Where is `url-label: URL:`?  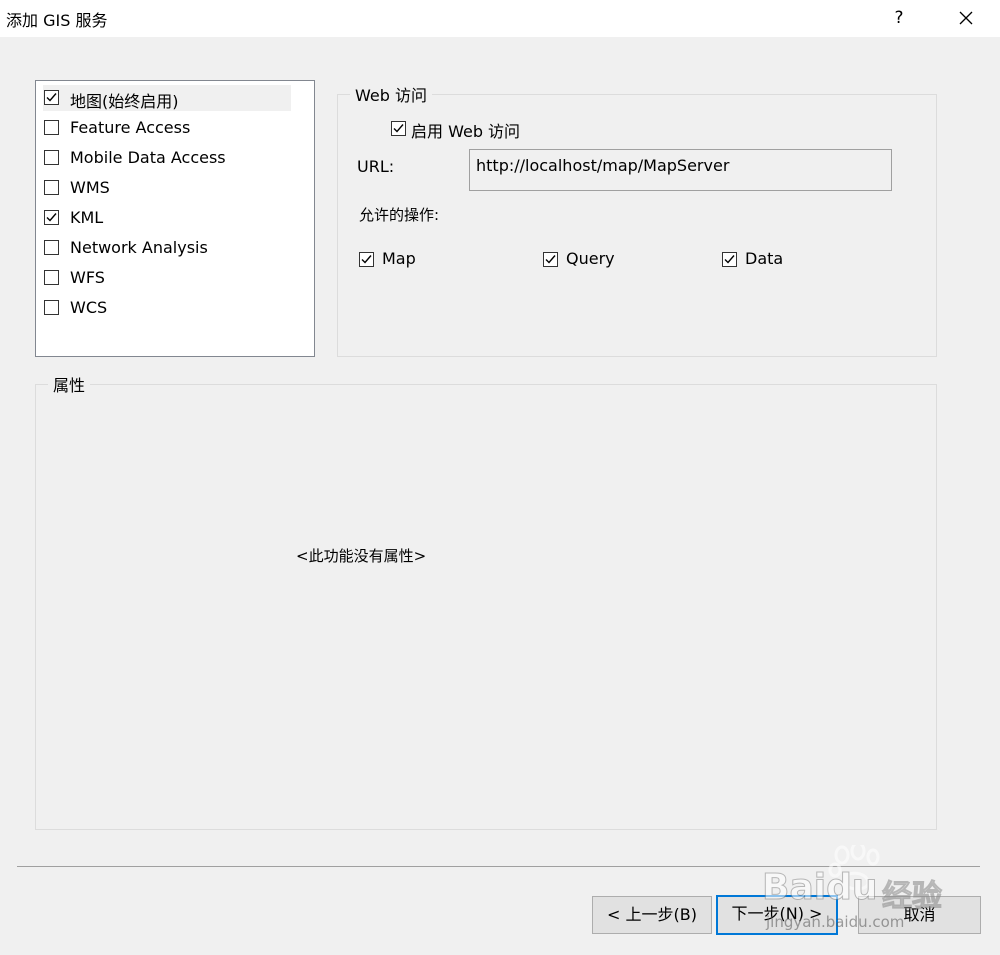
url-label: URL: is located at coordinates (376, 166).